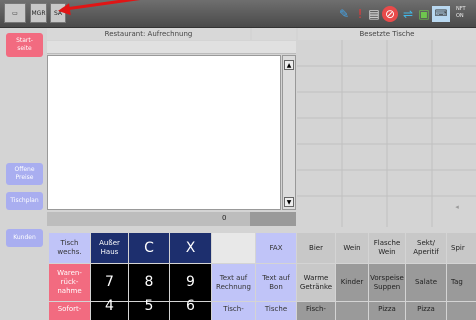  Describe the element at coordinates (190, 309) in the screenshot. I see `key-6: 6` at that location.